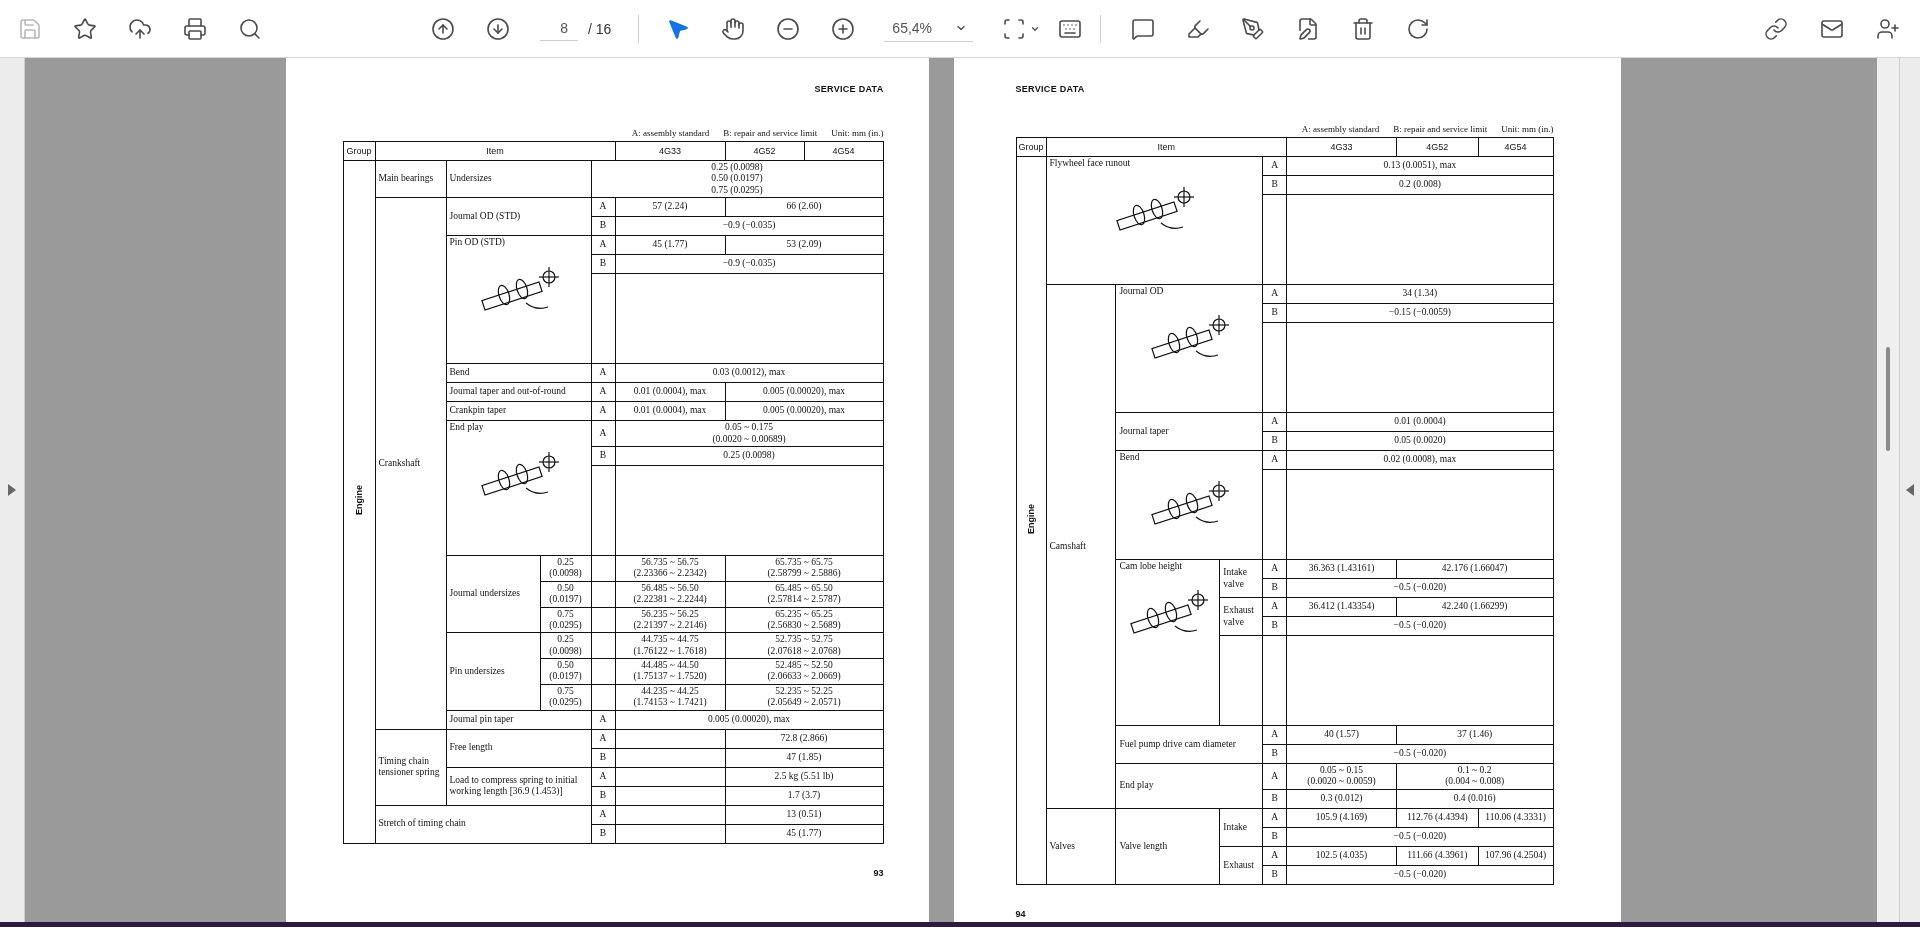 Image resolution: width=1920 pixels, height=927 pixels. Describe the element at coordinates (443, 28) in the screenshot. I see `arrow-up-circle-icon` at that location.